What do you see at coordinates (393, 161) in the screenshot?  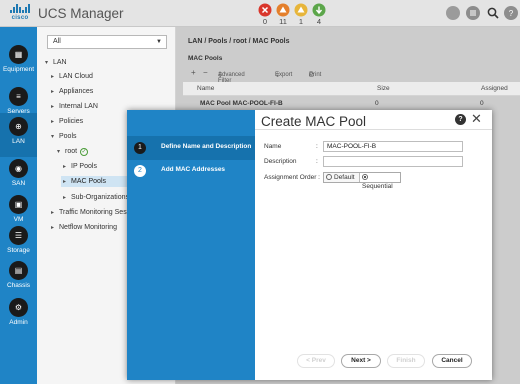 I see `description-field` at bounding box center [393, 161].